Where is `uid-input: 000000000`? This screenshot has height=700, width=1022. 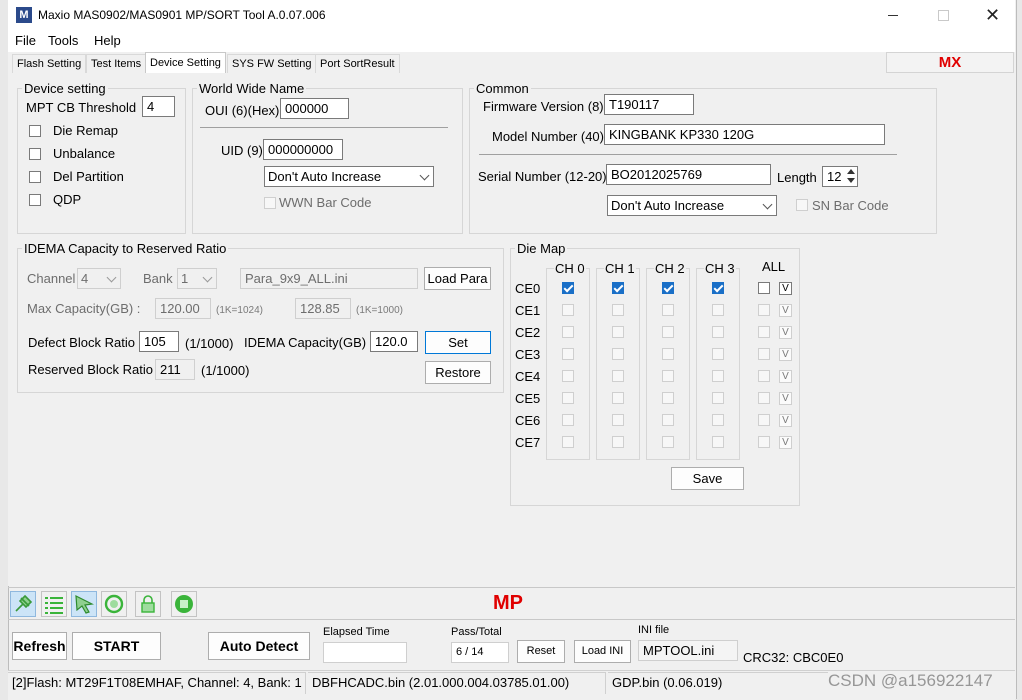
uid-input: 000000000 is located at coordinates (303, 149).